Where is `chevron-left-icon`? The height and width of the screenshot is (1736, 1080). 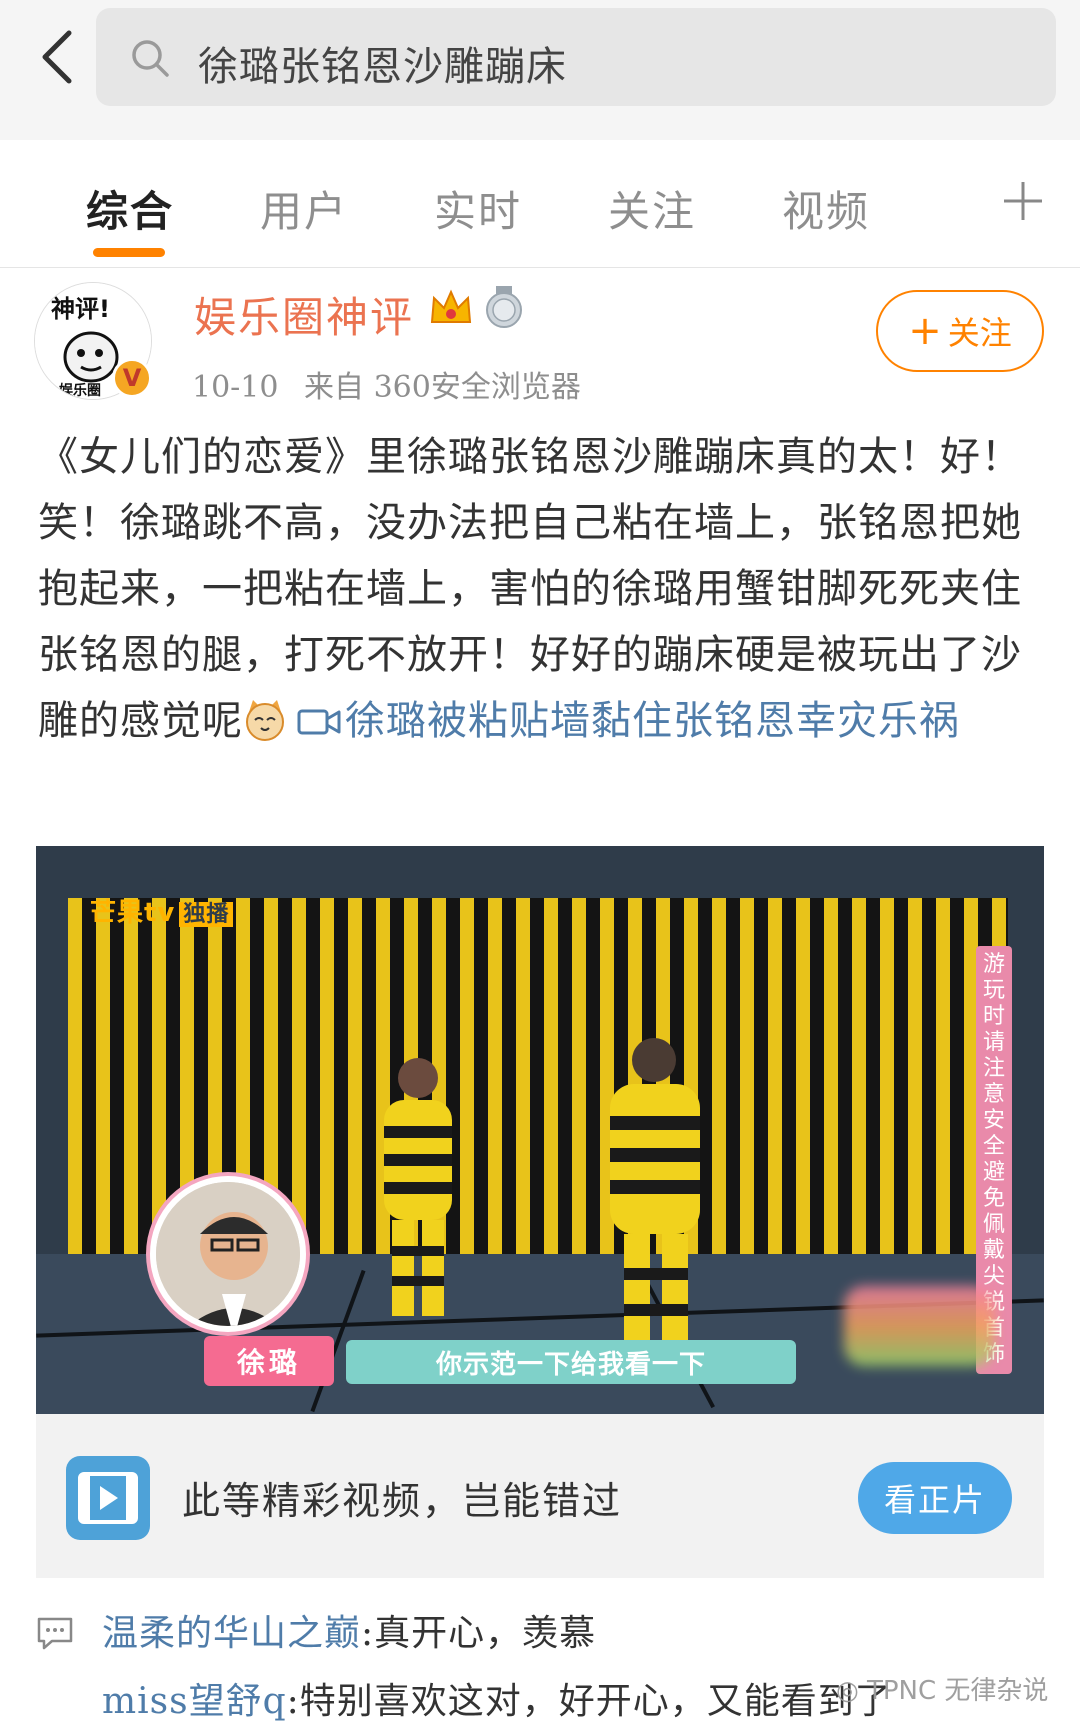 chevron-left-icon is located at coordinates (57, 57).